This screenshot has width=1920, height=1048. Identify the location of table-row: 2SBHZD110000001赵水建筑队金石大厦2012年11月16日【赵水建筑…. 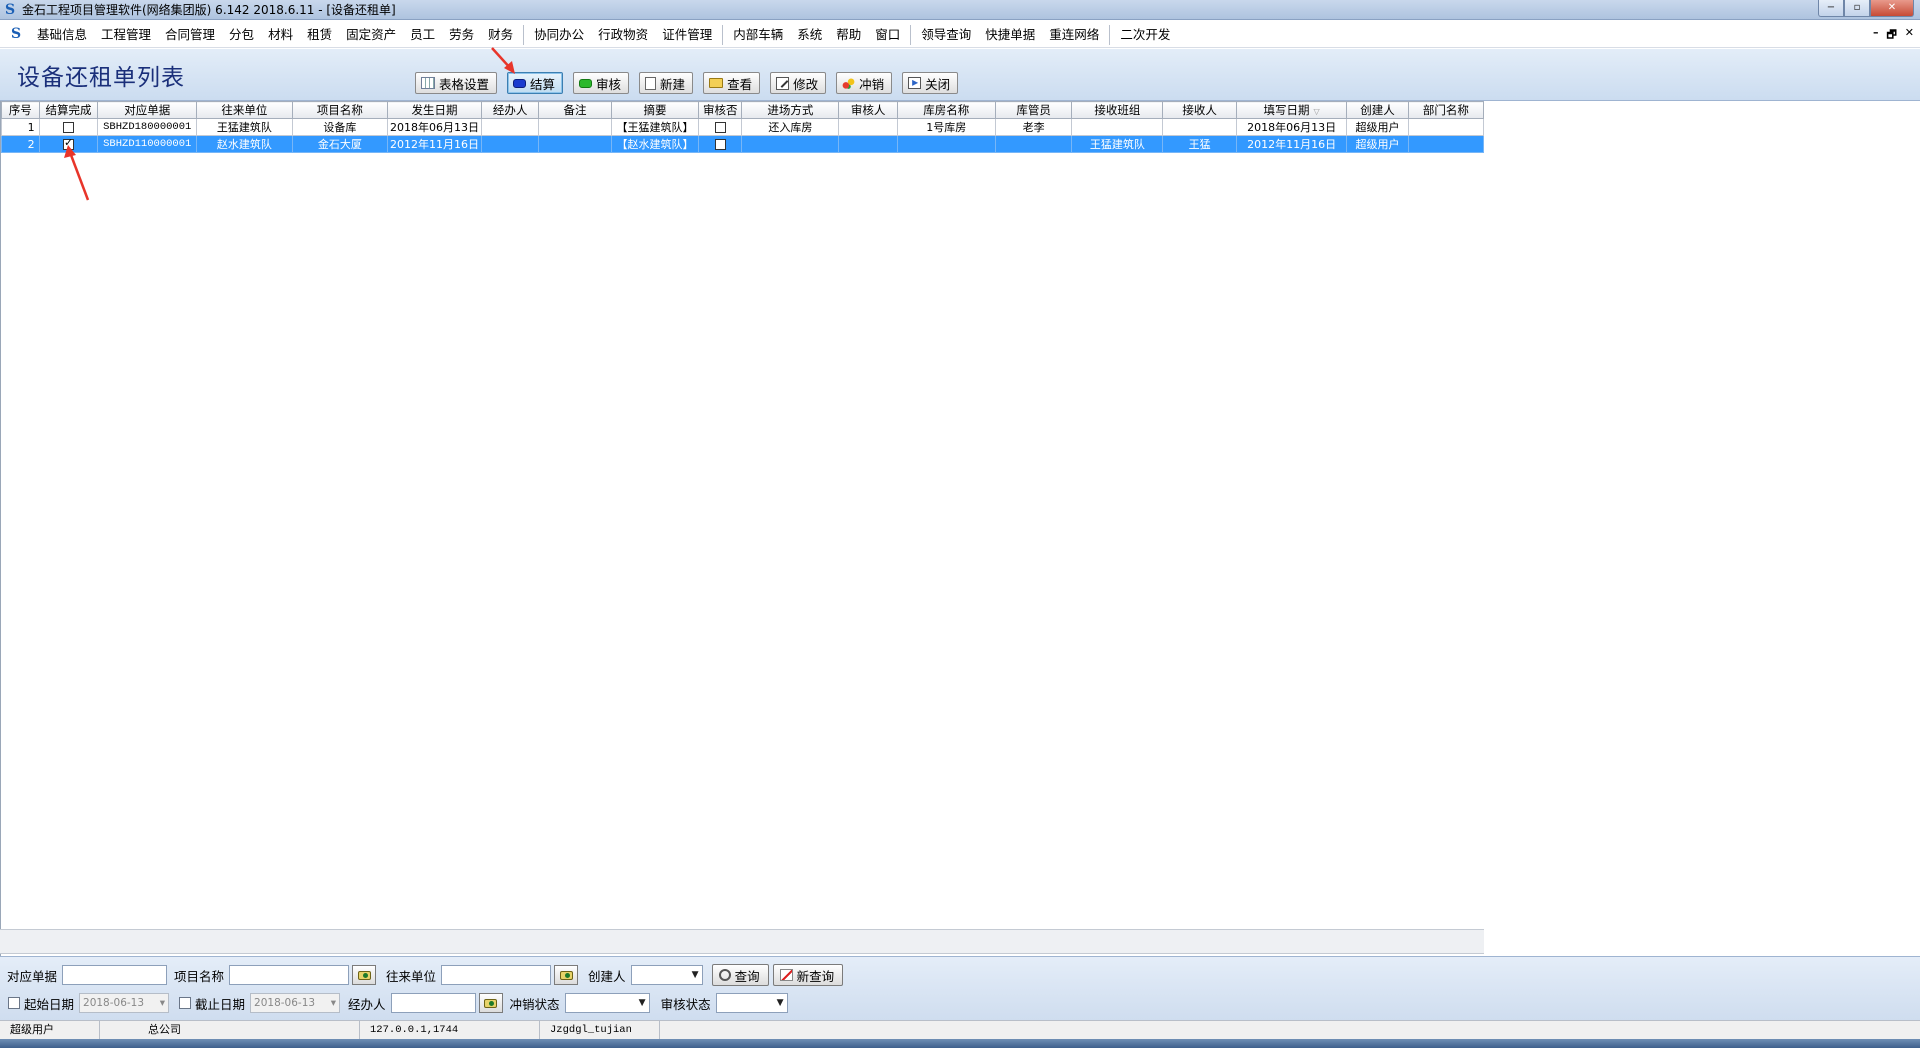
(743, 144).